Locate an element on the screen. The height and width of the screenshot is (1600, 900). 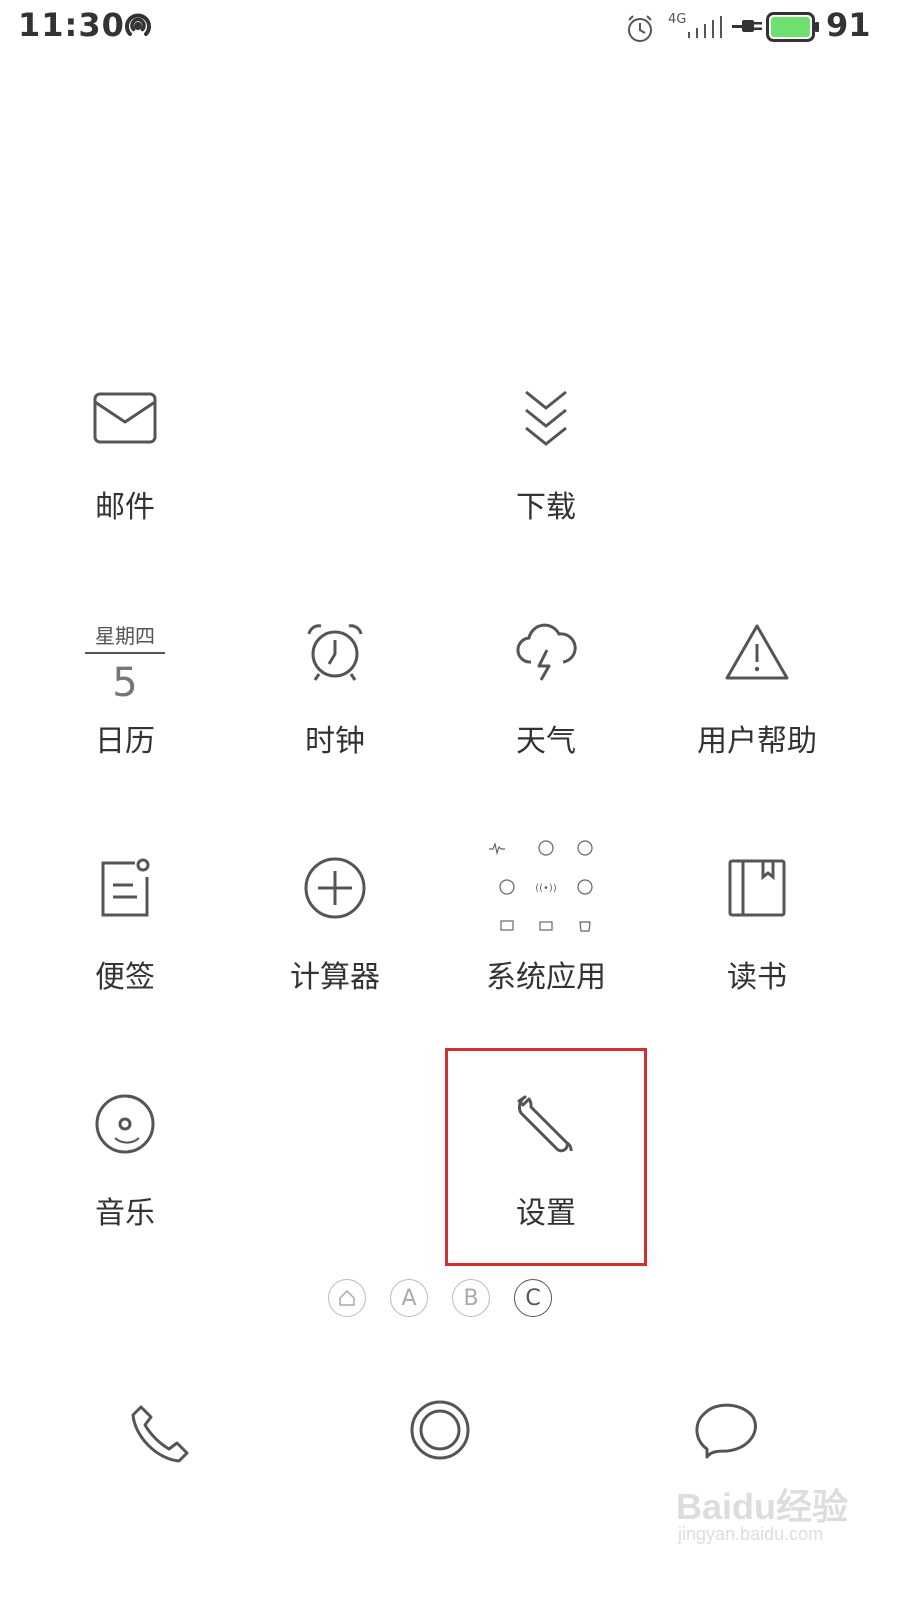
app-mail: 邮件 is located at coordinates (125, 468).